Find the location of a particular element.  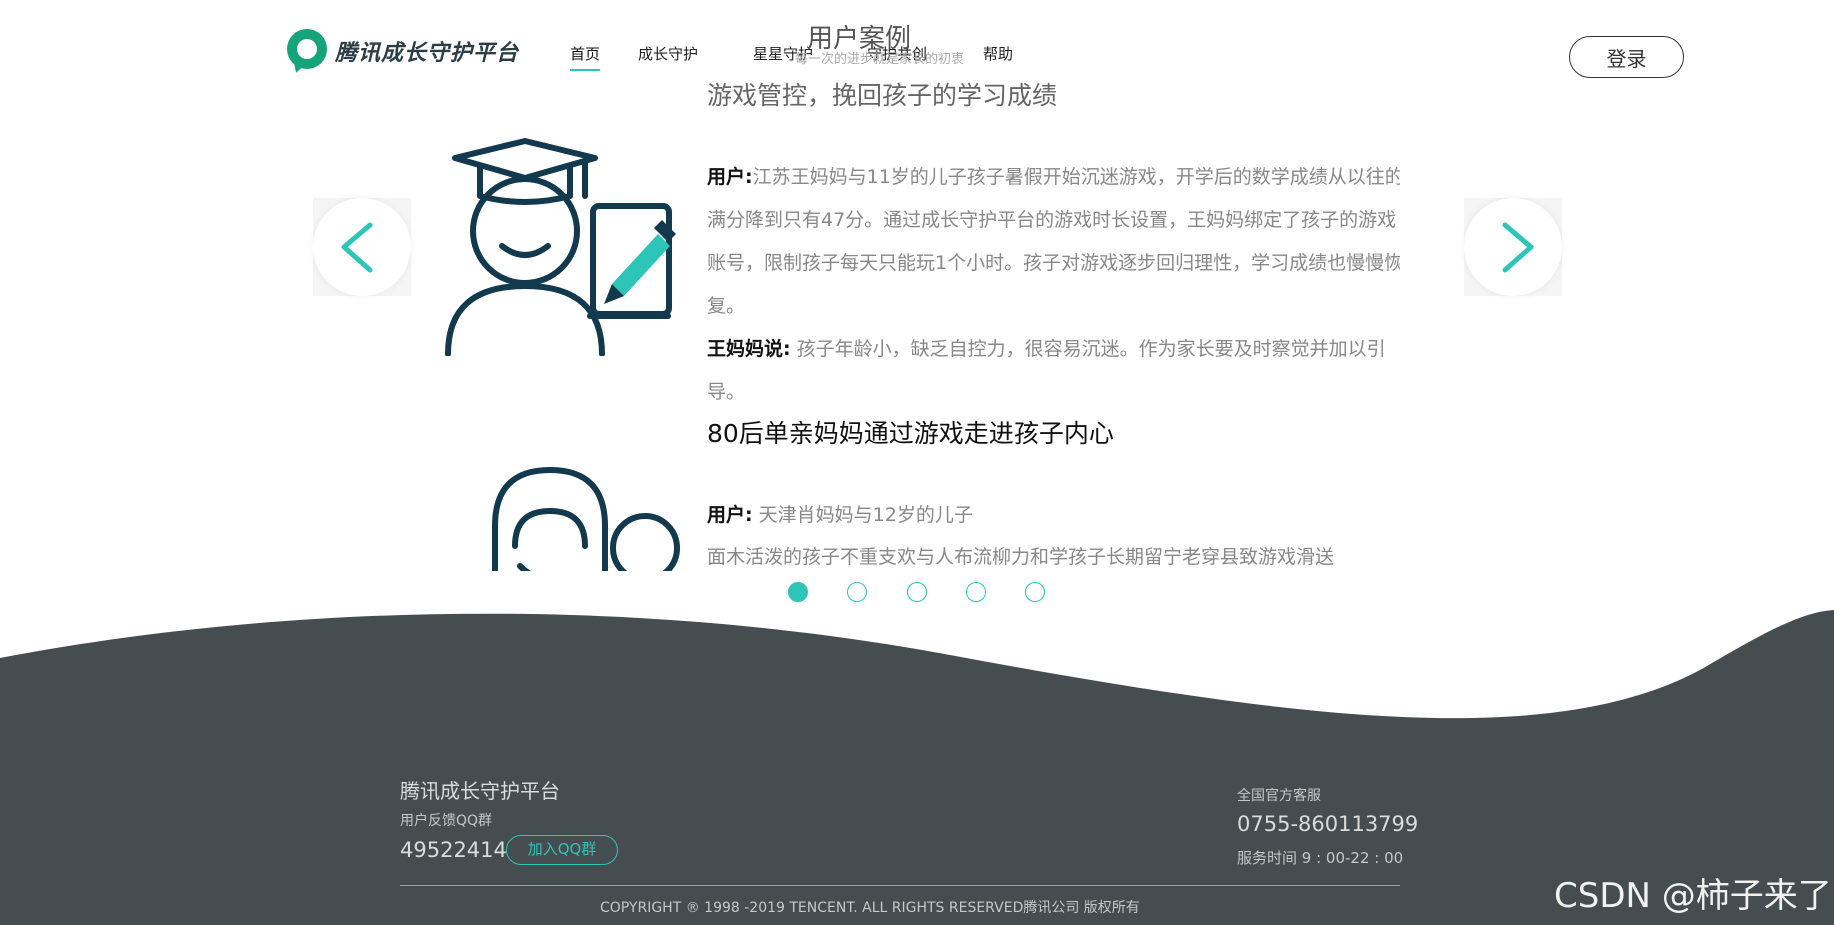

quote-label: 王妈妈说: is located at coordinates (749, 349).